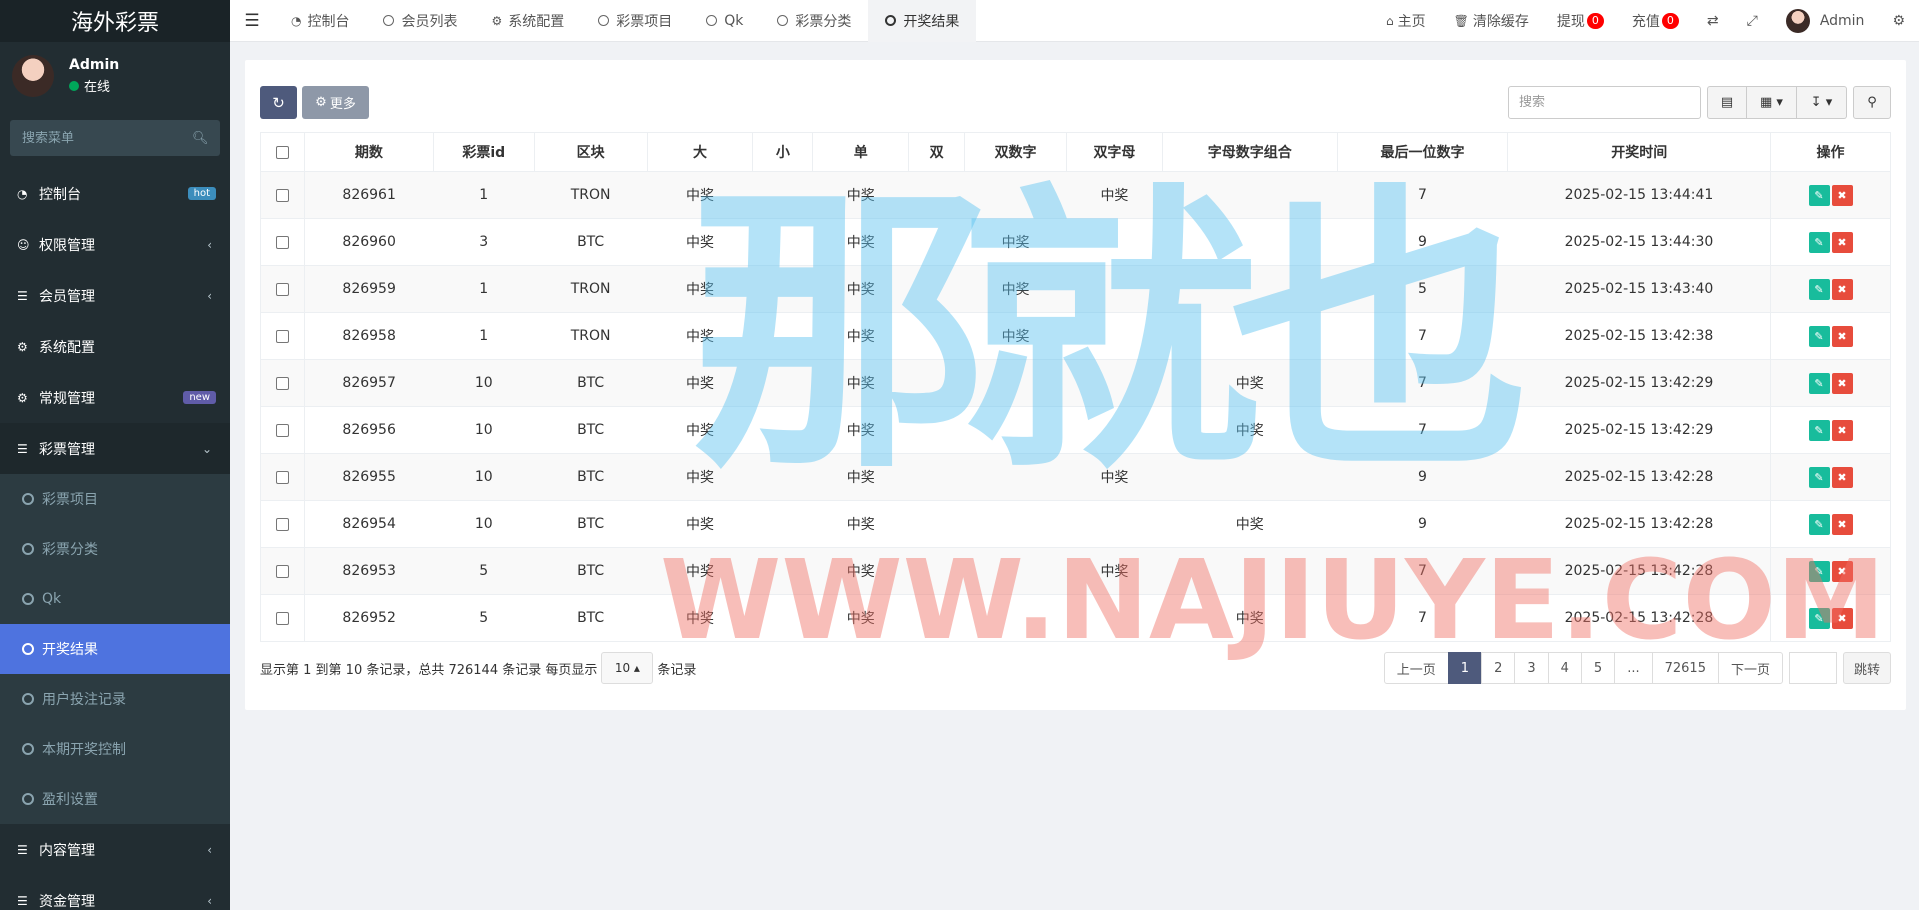  Describe the element at coordinates (922, 21) in the screenshot. I see `tab-6: 开奖结果` at that location.